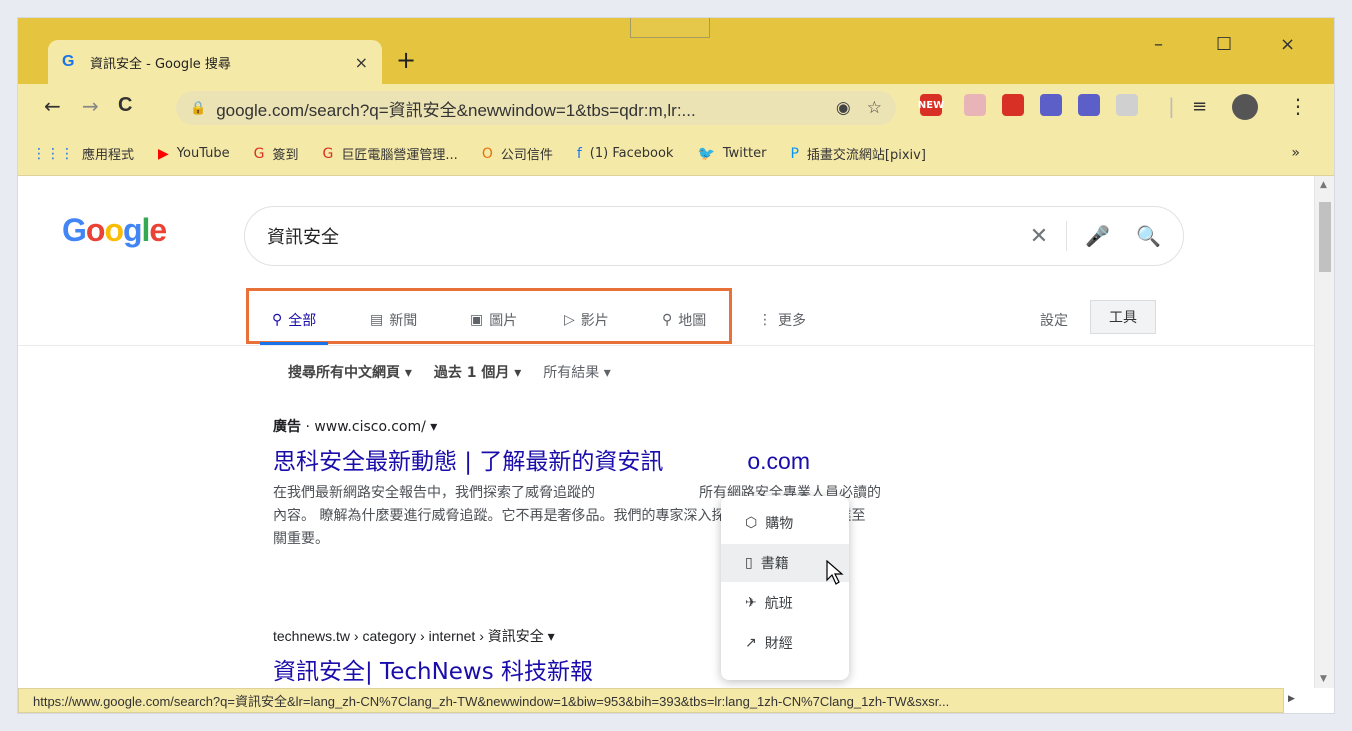  I want to click on scroll-right-icon: ▶, so click(1291, 699).